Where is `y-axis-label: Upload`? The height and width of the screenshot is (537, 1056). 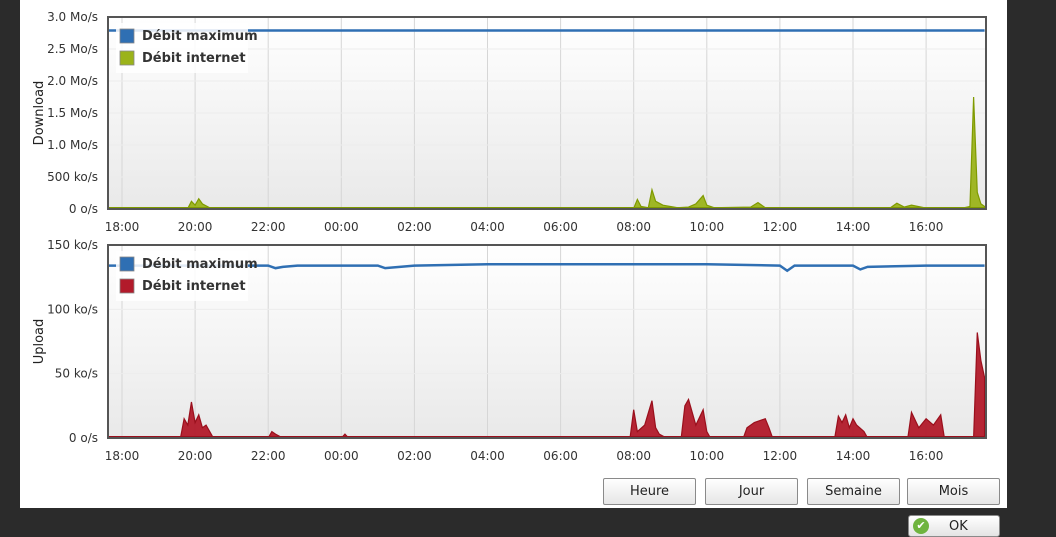 y-axis-label: Upload is located at coordinates (39, 342).